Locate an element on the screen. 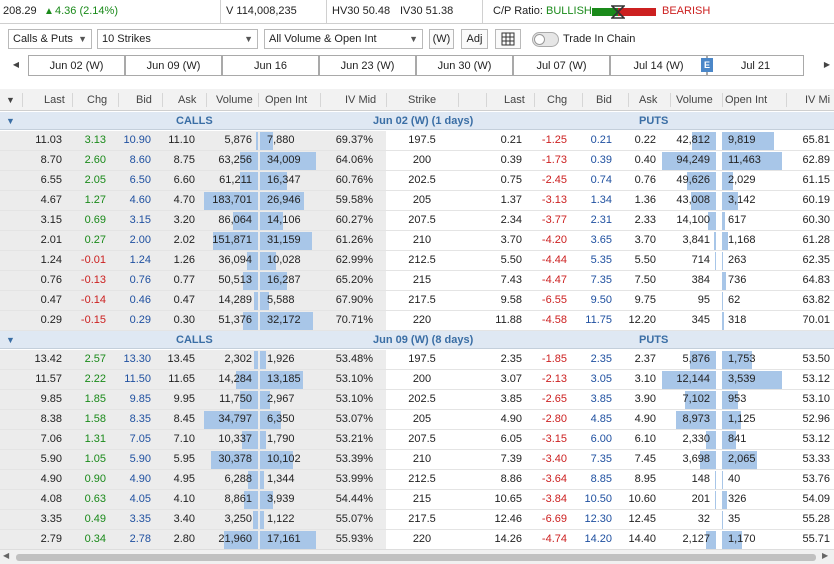  header-put-bid: Bid is located at coordinates (604, 100).